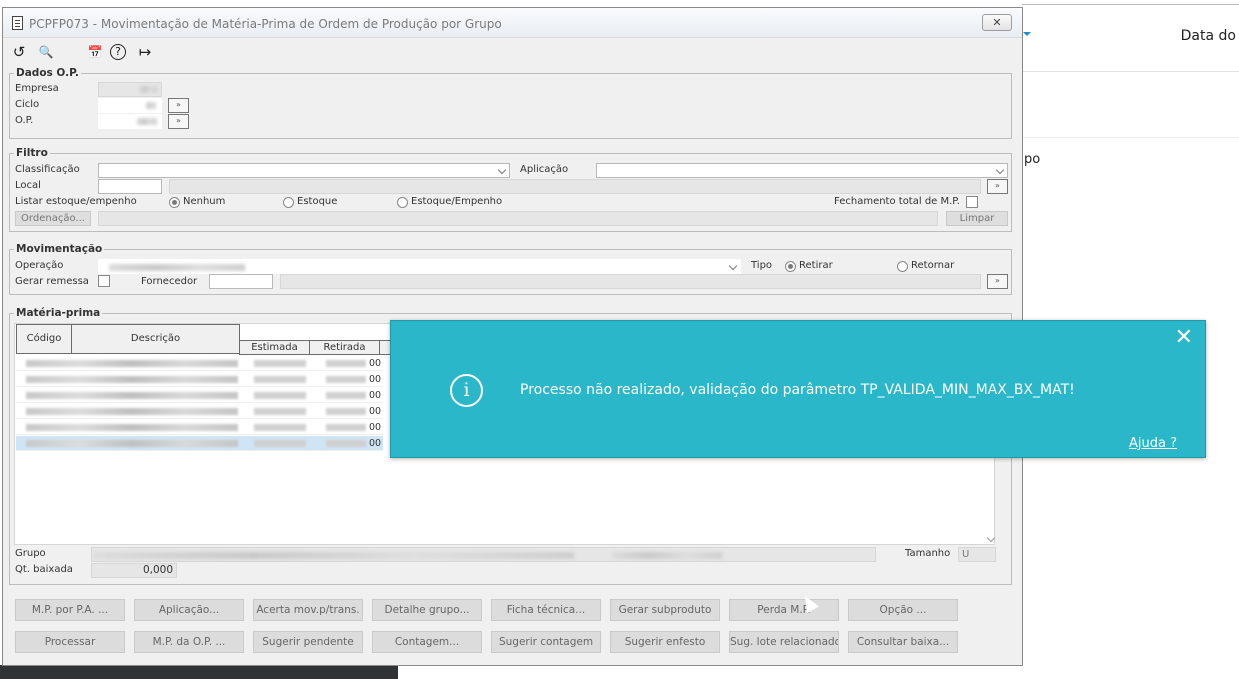 Image resolution: width=1239 pixels, height=679 pixels. I want to click on radio-retirar-label: Retirar, so click(816, 265).